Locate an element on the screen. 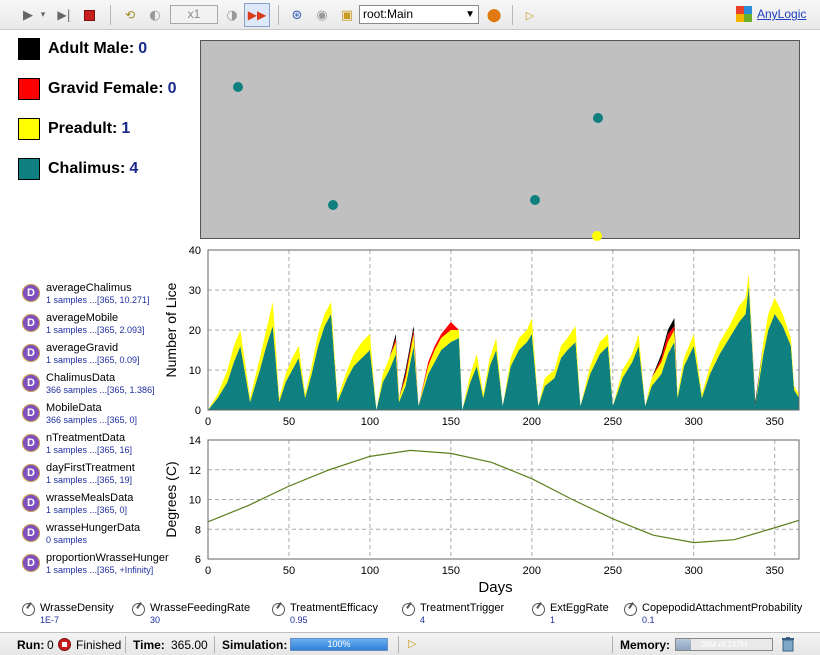 The width and height of the screenshot is (820, 655). y-tick-label: 14 is located at coordinates (195, 441).